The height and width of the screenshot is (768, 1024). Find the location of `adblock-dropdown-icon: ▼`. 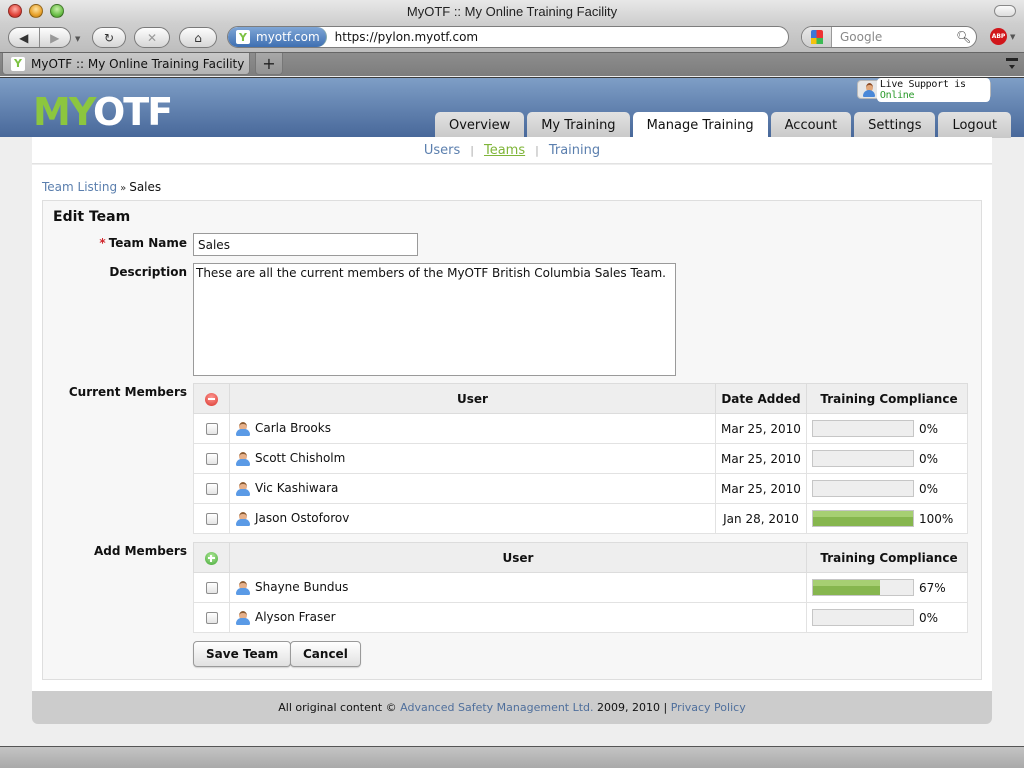

adblock-dropdown-icon: ▼ is located at coordinates (1012, 37).